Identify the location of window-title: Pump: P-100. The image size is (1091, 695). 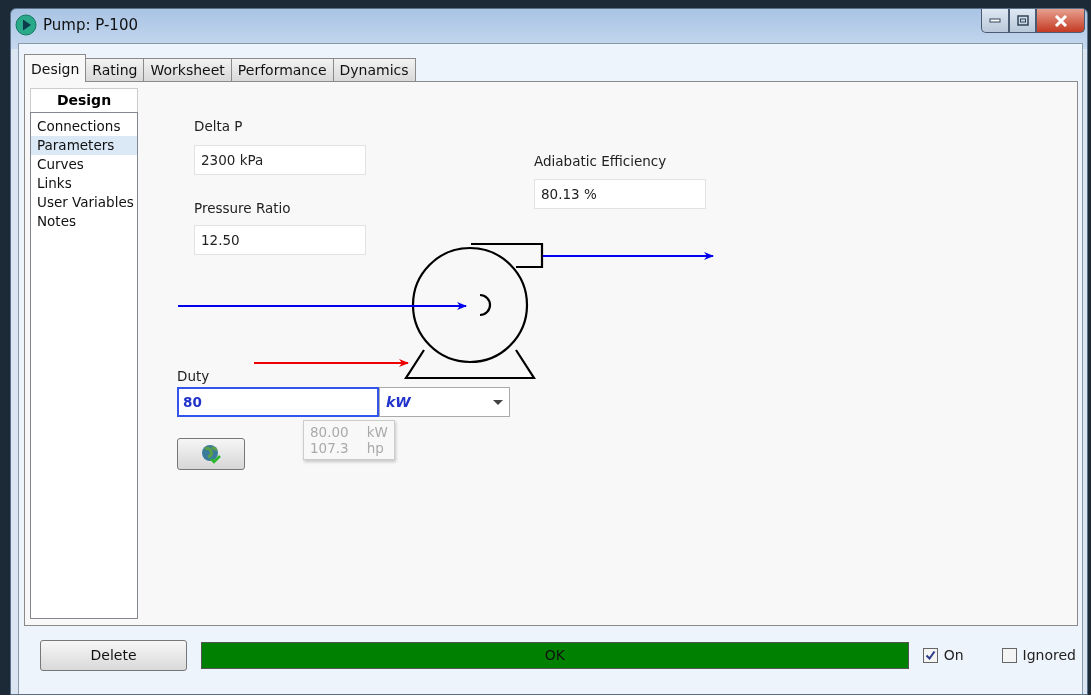
(91, 25).